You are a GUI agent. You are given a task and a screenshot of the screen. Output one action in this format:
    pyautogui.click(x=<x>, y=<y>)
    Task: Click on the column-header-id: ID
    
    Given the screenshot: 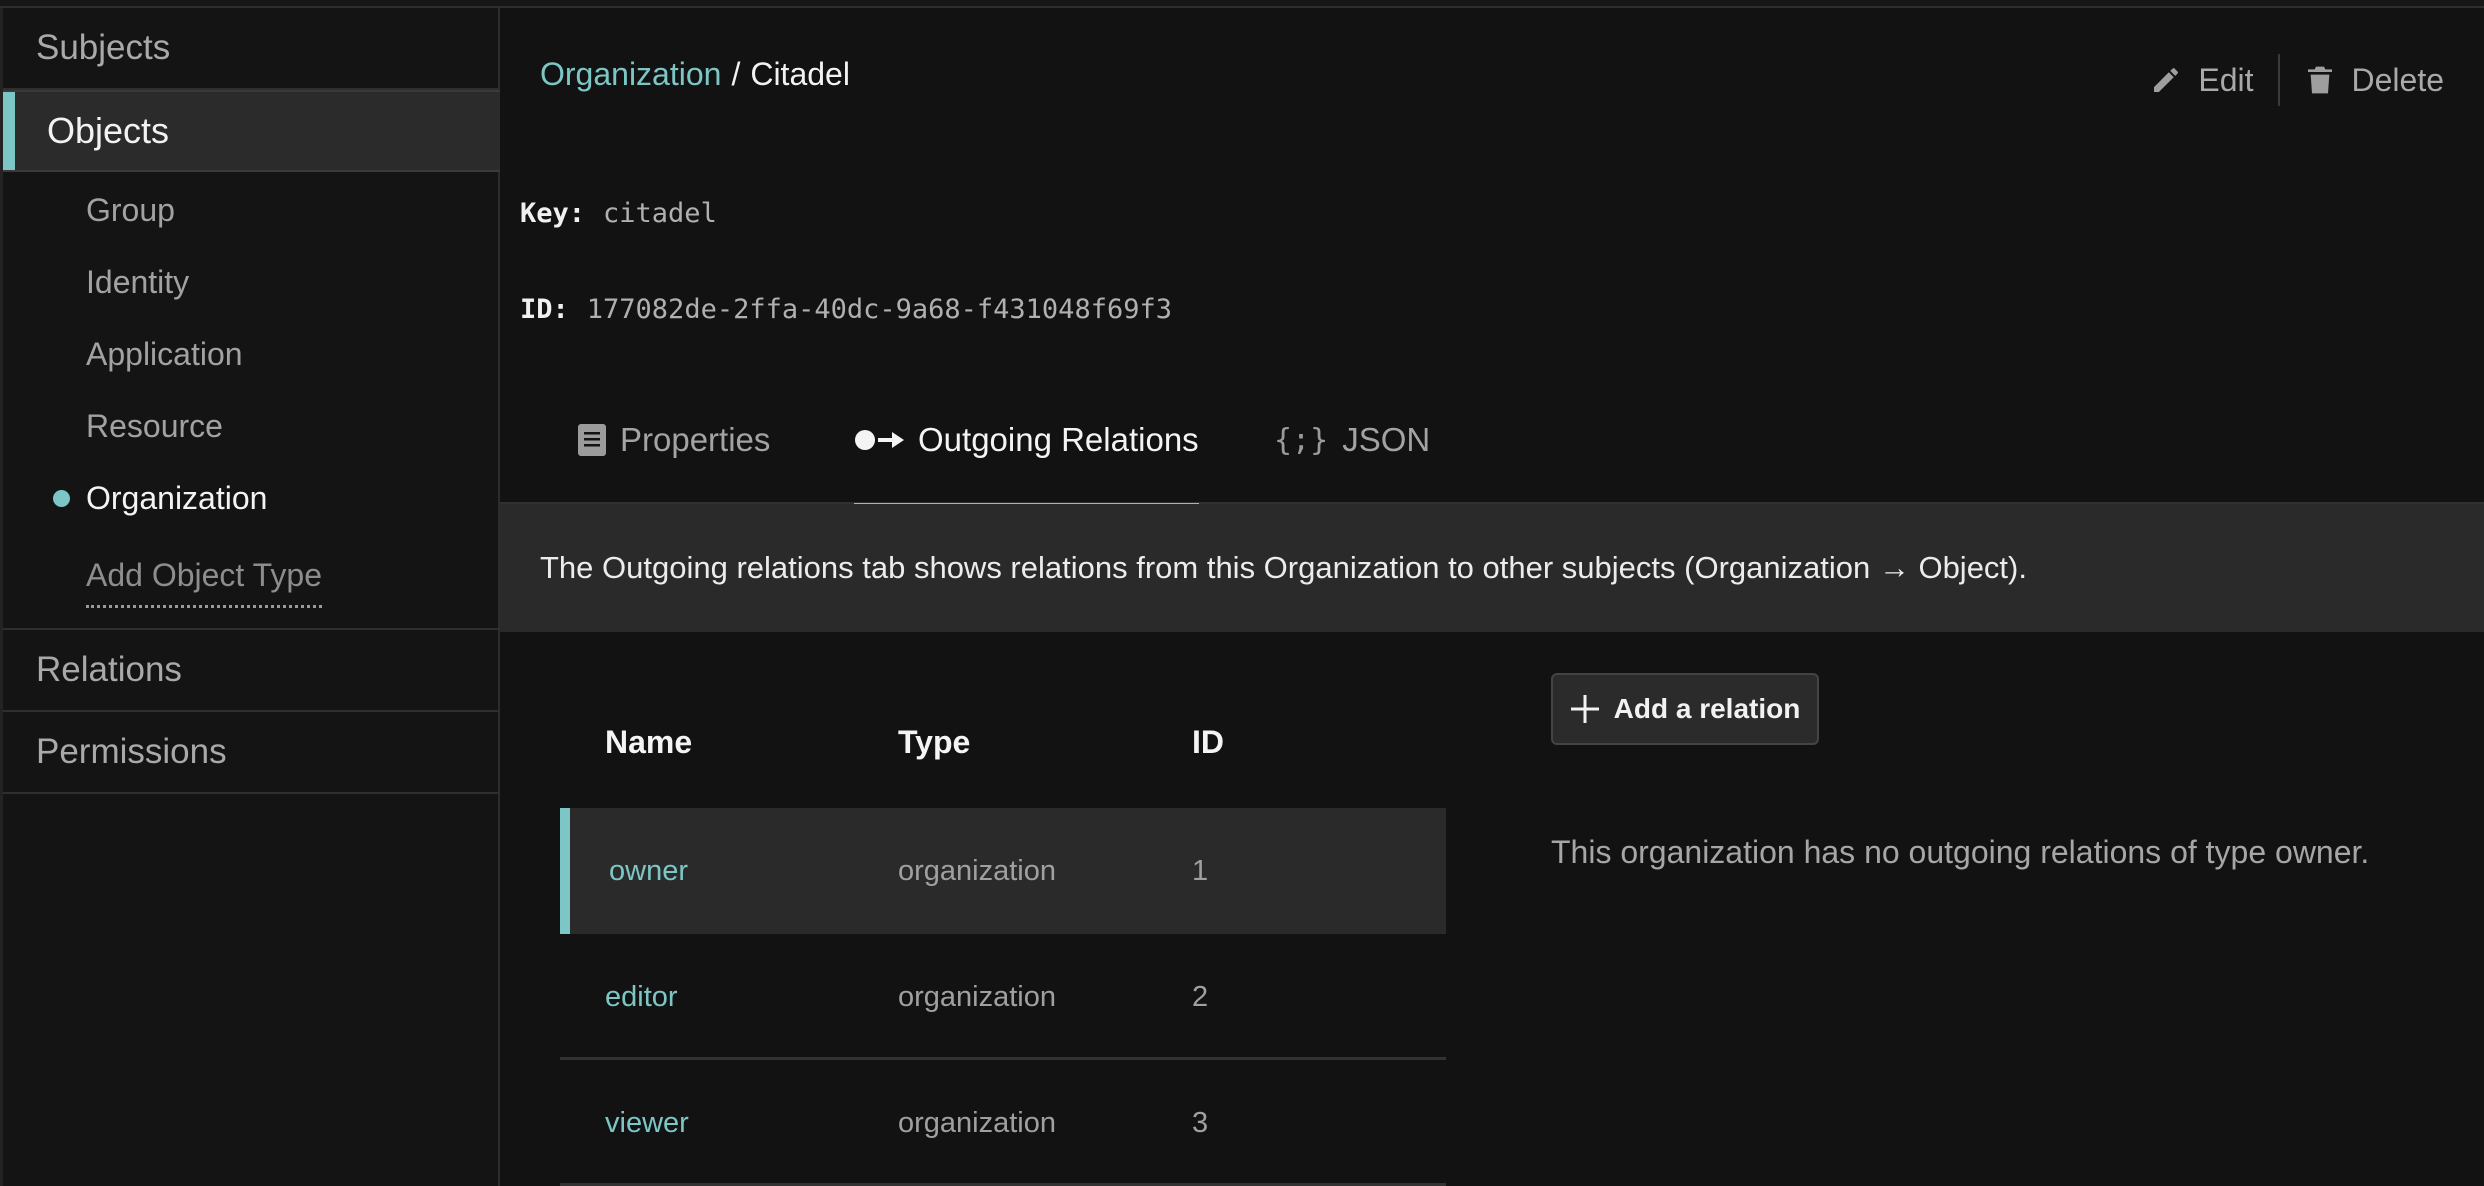 What is the action you would take?
    pyautogui.click(x=1208, y=742)
    